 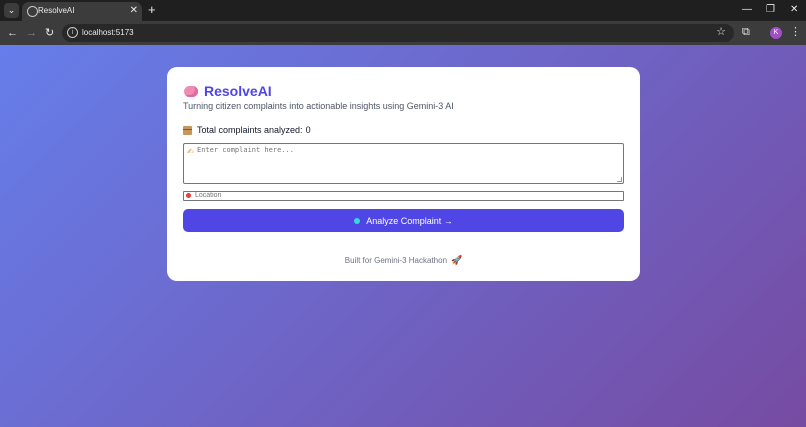 I want to click on analyze-complaint-button: Analyze Complaint →, so click(x=403, y=220).